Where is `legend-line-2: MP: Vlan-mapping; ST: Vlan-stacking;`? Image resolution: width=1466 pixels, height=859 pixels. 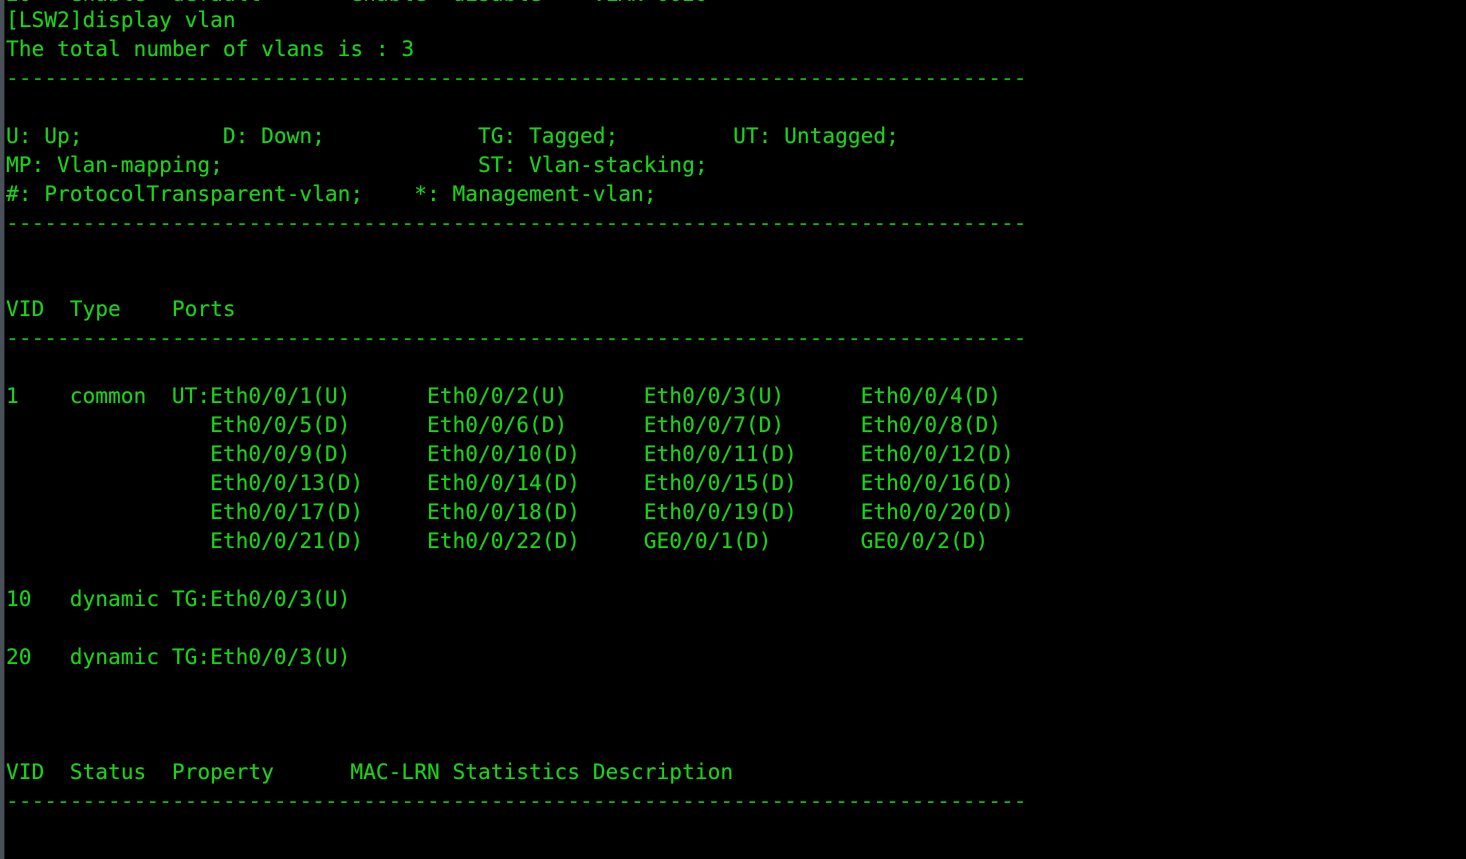
legend-line-2: MP: Vlan-mapping; ST: Vlan-stacking; is located at coordinates (357, 164).